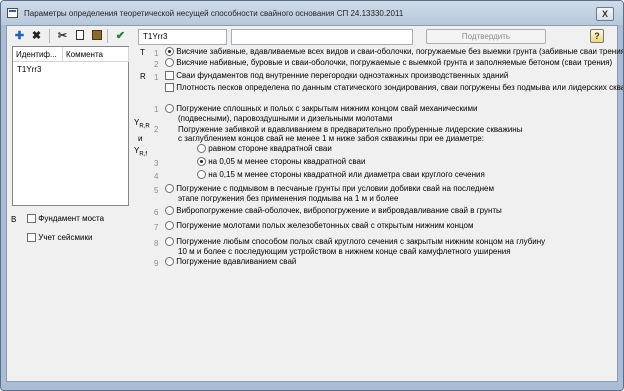 Image resolution: width=624 pixels, height=391 pixels. I want to click on id-field: T1Yrr3, so click(182, 37).